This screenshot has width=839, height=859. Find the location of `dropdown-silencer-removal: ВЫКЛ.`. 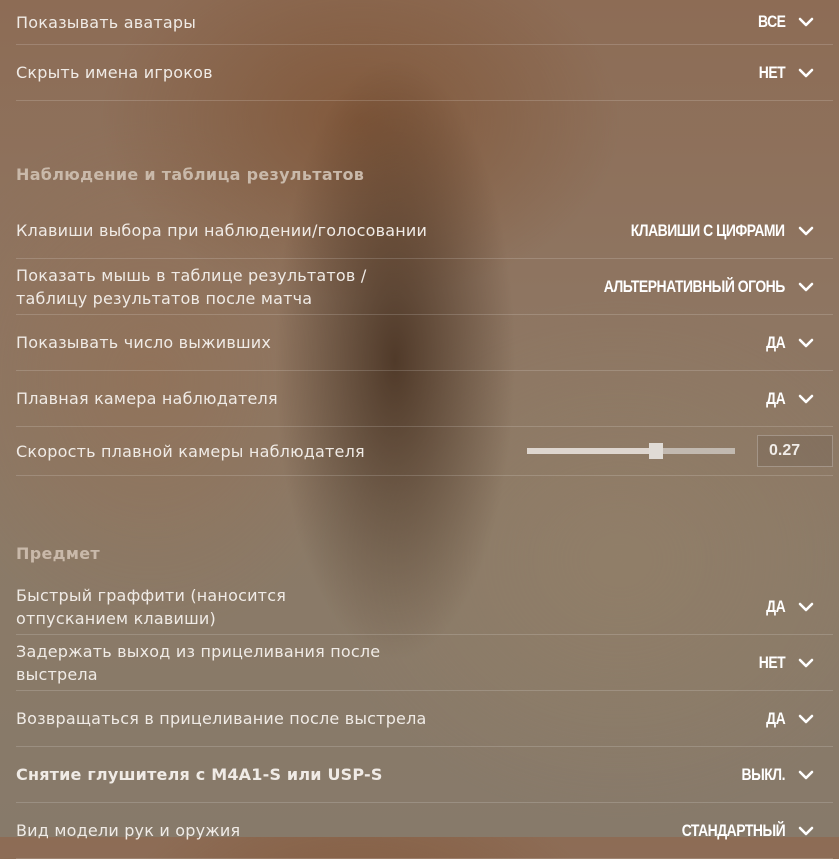

dropdown-silencer-removal: ВЫКЛ. is located at coordinates (773, 775).